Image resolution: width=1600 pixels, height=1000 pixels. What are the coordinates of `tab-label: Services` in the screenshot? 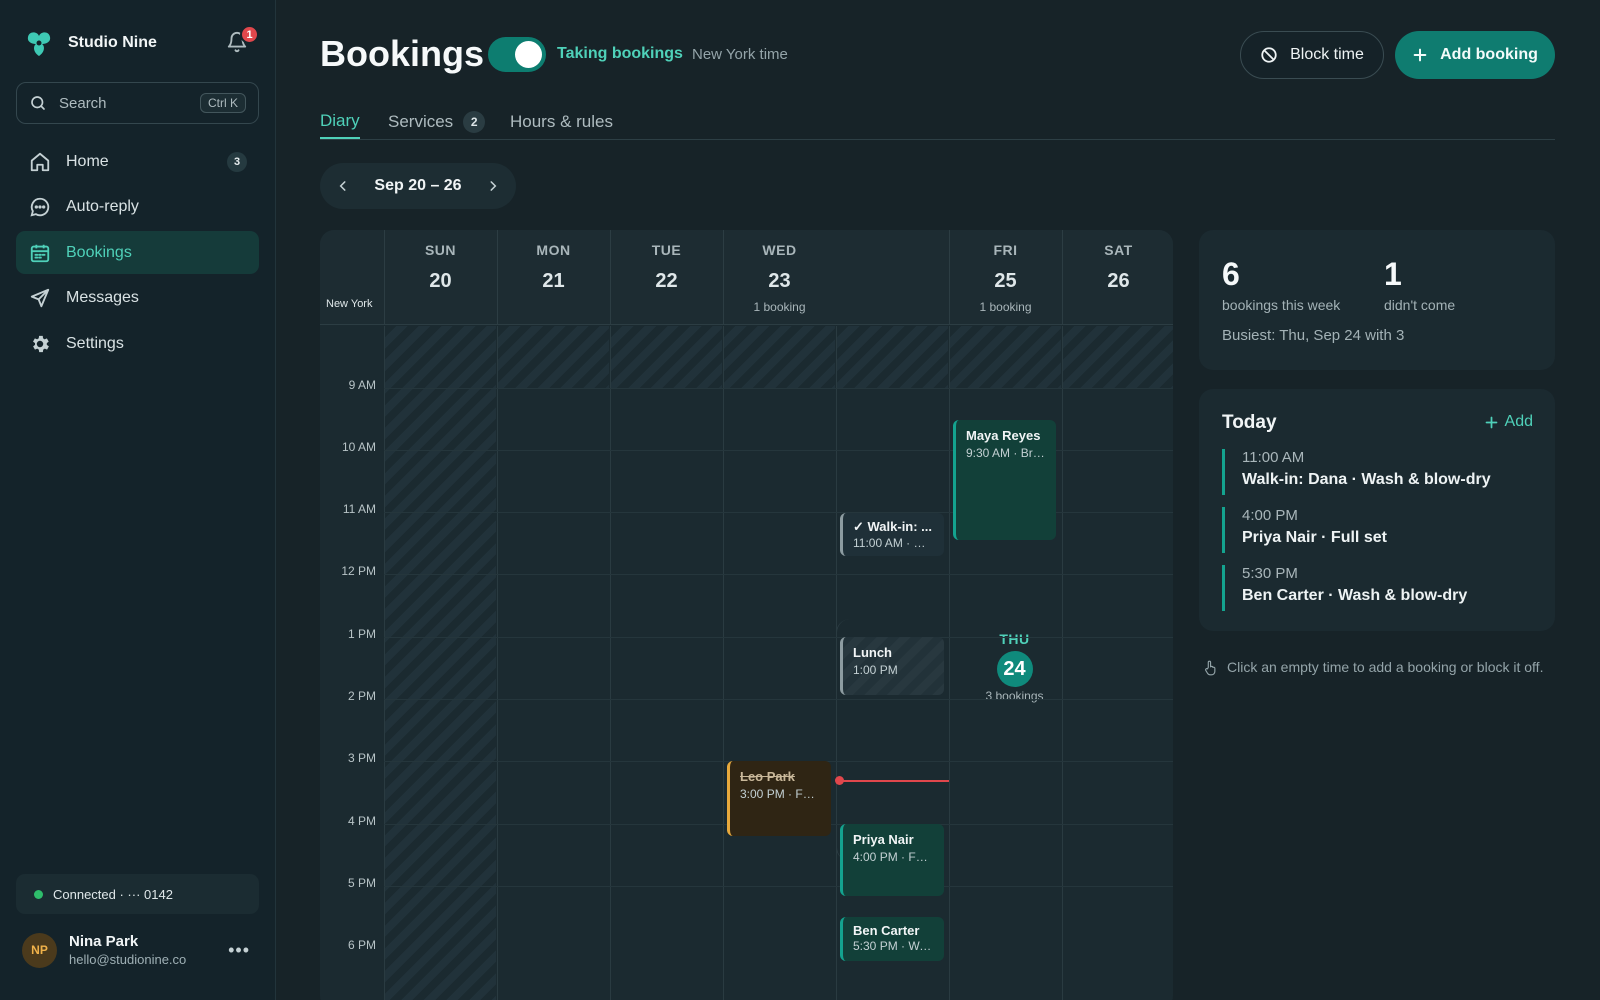 It's located at (421, 121).